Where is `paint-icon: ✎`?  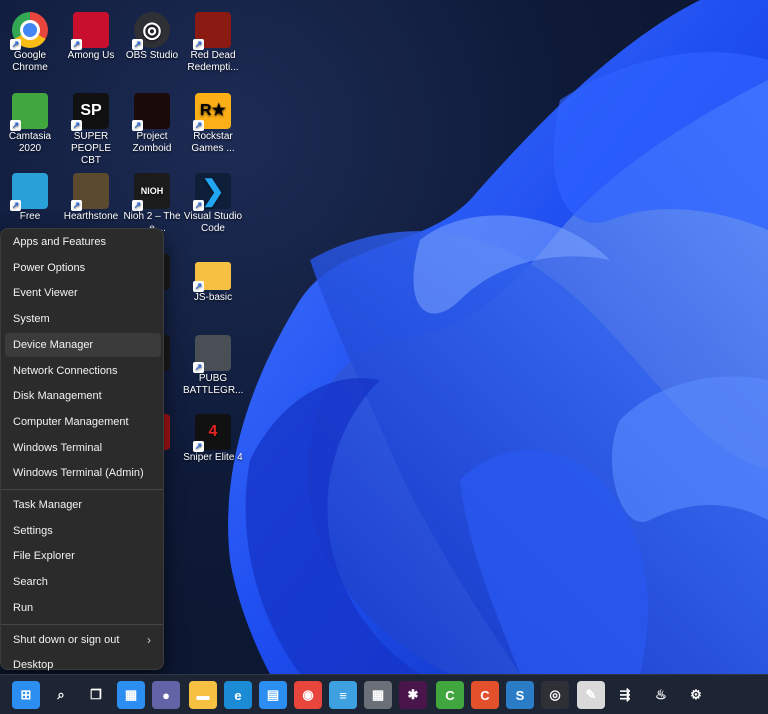 paint-icon: ✎ is located at coordinates (591, 695).